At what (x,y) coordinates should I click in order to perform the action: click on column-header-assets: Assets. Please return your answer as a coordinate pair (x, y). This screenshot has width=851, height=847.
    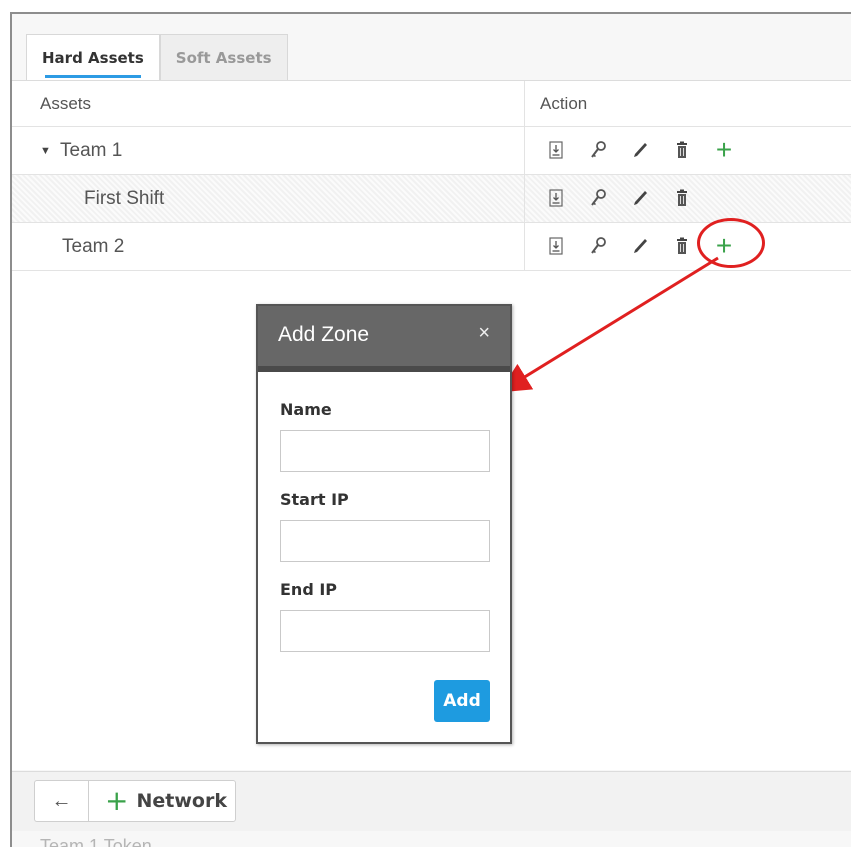
    Looking at the image, I should click on (268, 103).